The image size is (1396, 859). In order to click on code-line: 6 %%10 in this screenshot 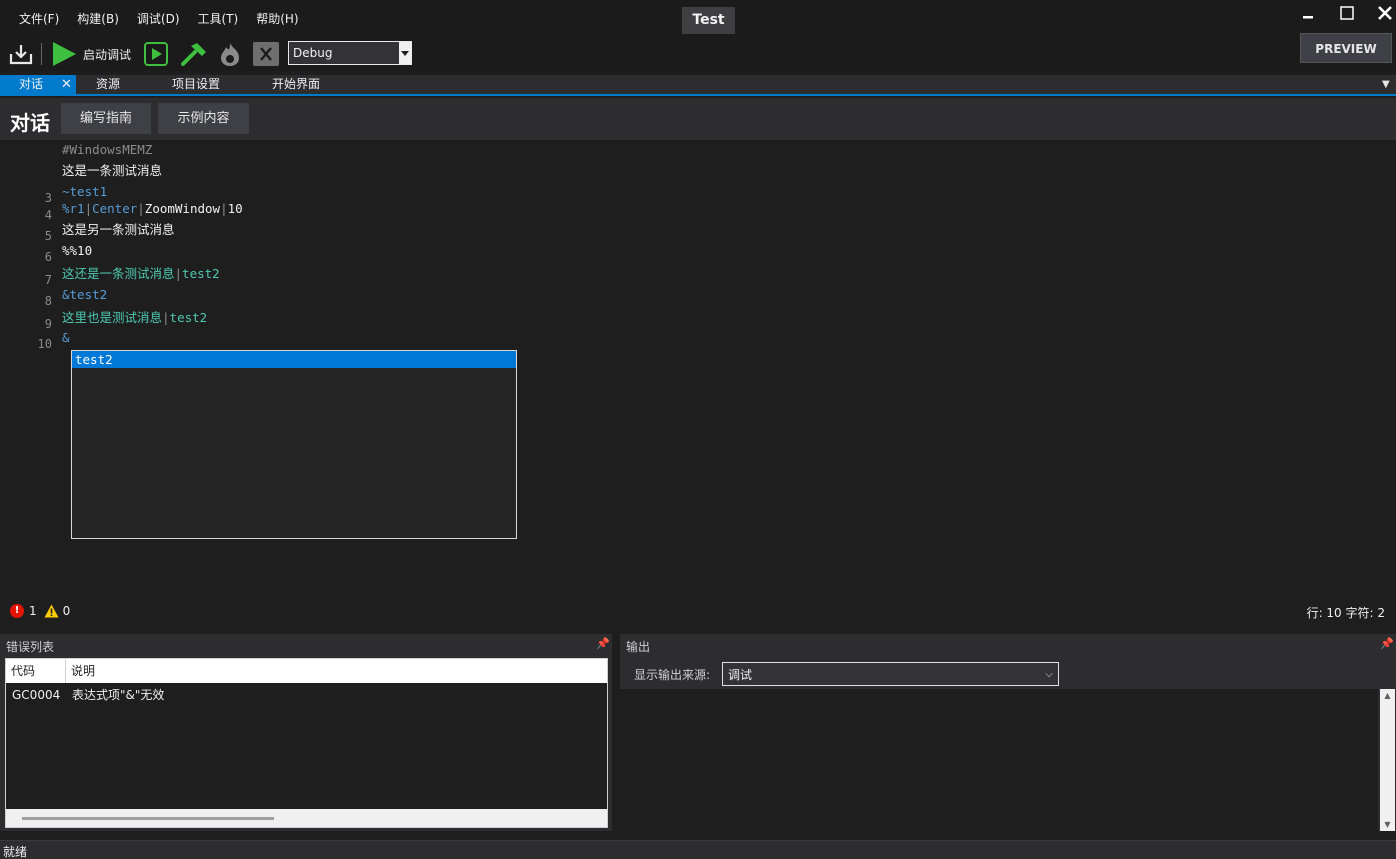, I will do `click(510, 252)`.